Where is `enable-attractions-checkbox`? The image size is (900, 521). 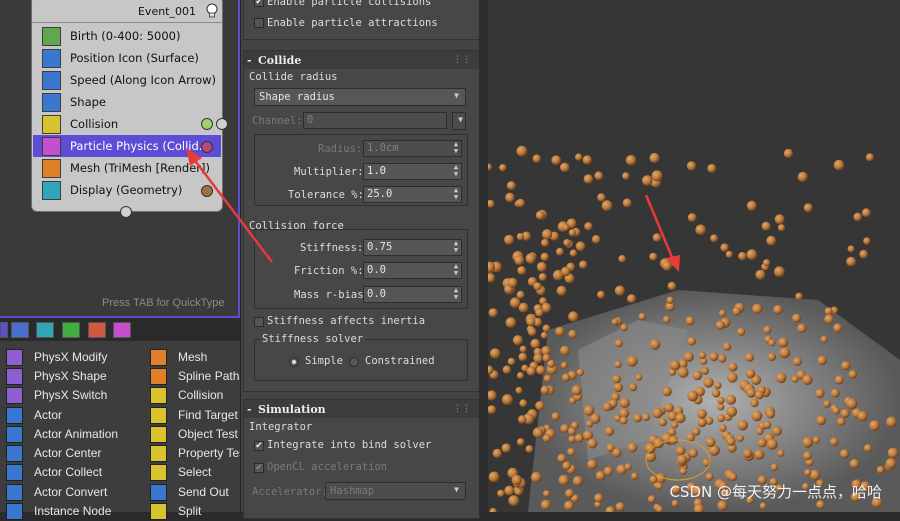 enable-attractions-checkbox is located at coordinates (259, 23).